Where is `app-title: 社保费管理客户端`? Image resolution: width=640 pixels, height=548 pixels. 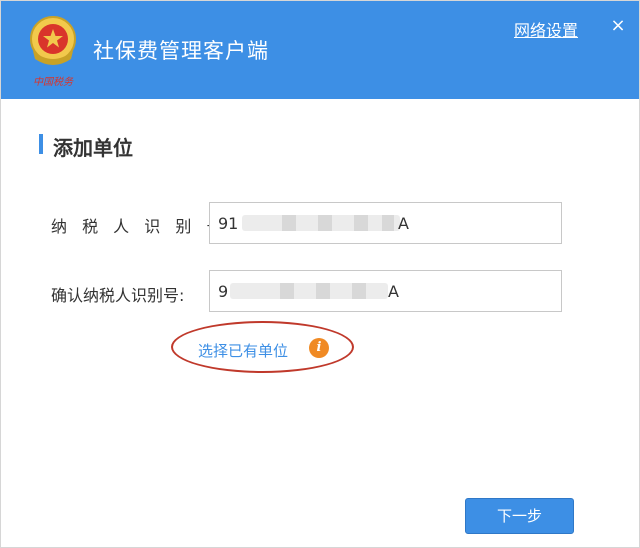 app-title: 社保费管理客户端 is located at coordinates (181, 51).